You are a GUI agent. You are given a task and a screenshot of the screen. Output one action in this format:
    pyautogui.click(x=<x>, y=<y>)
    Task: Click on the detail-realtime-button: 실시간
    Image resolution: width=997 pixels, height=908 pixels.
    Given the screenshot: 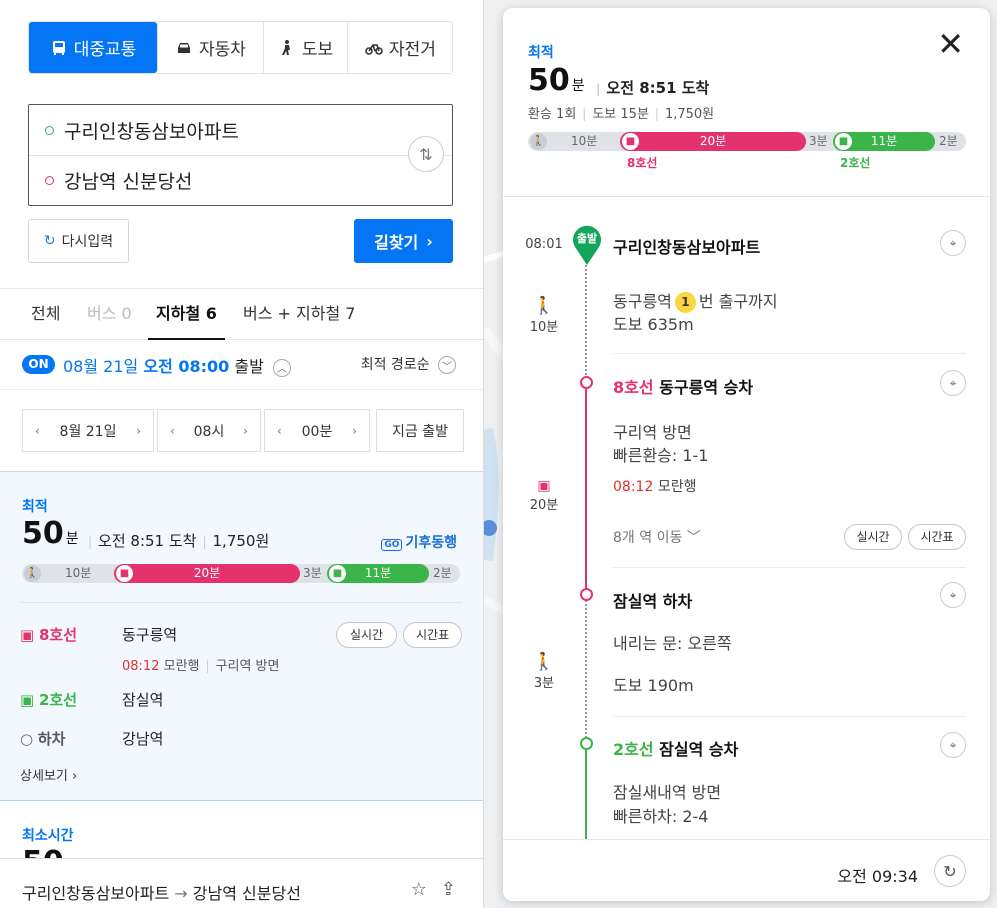 What is the action you would take?
    pyautogui.click(x=873, y=537)
    